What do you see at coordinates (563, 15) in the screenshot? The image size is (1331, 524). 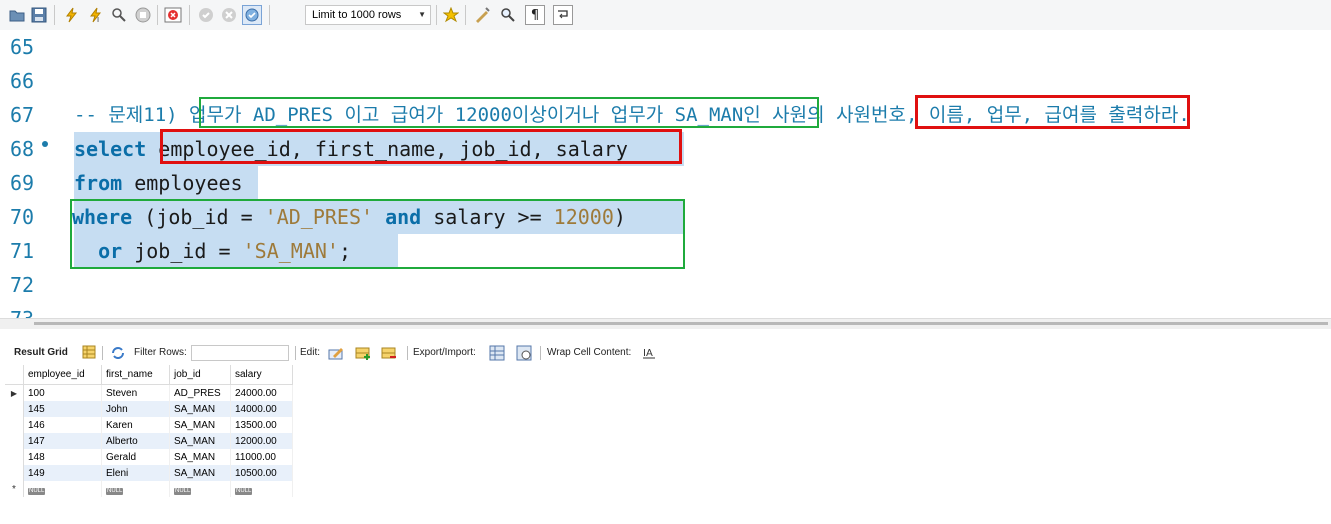 I see `wrap-icon` at bounding box center [563, 15].